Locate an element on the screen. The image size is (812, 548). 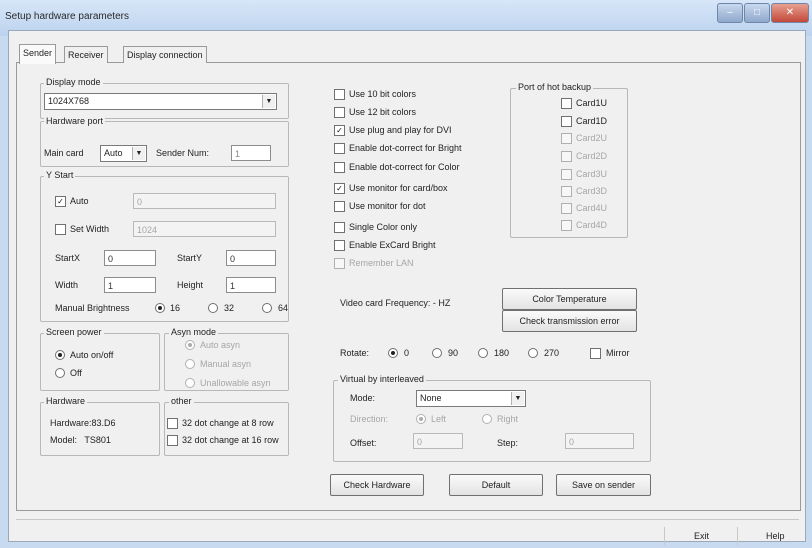
brightness-64-radio is located at coordinates (267, 308).